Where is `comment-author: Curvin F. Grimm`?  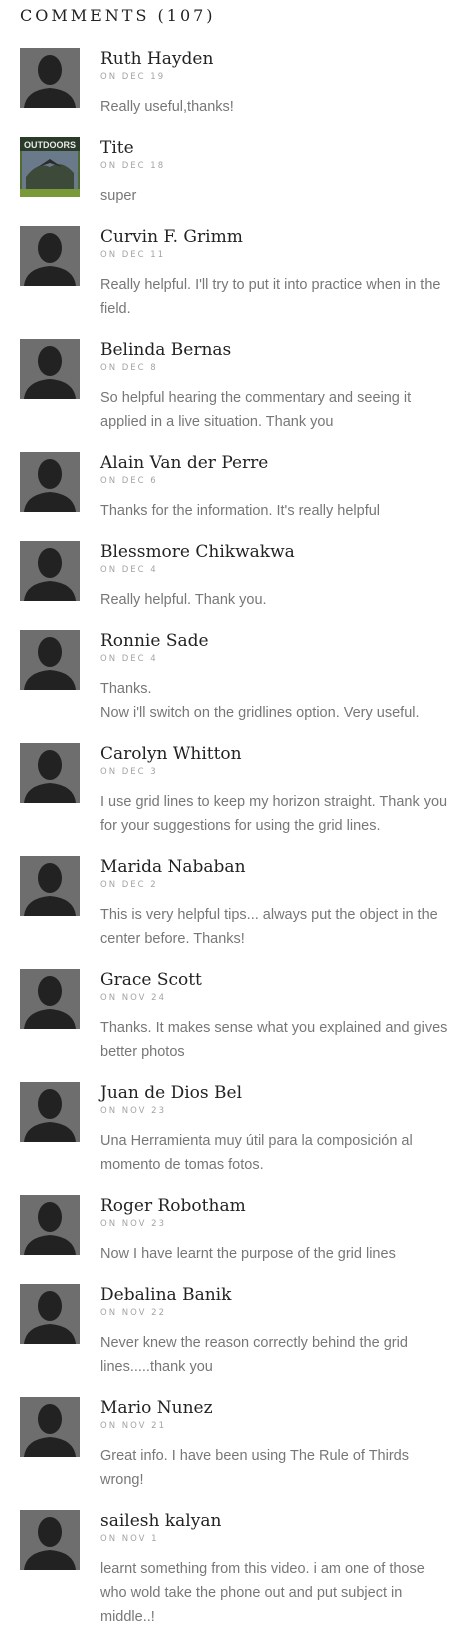
comment-author: Curvin F. Grimm is located at coordinates (171, 237).